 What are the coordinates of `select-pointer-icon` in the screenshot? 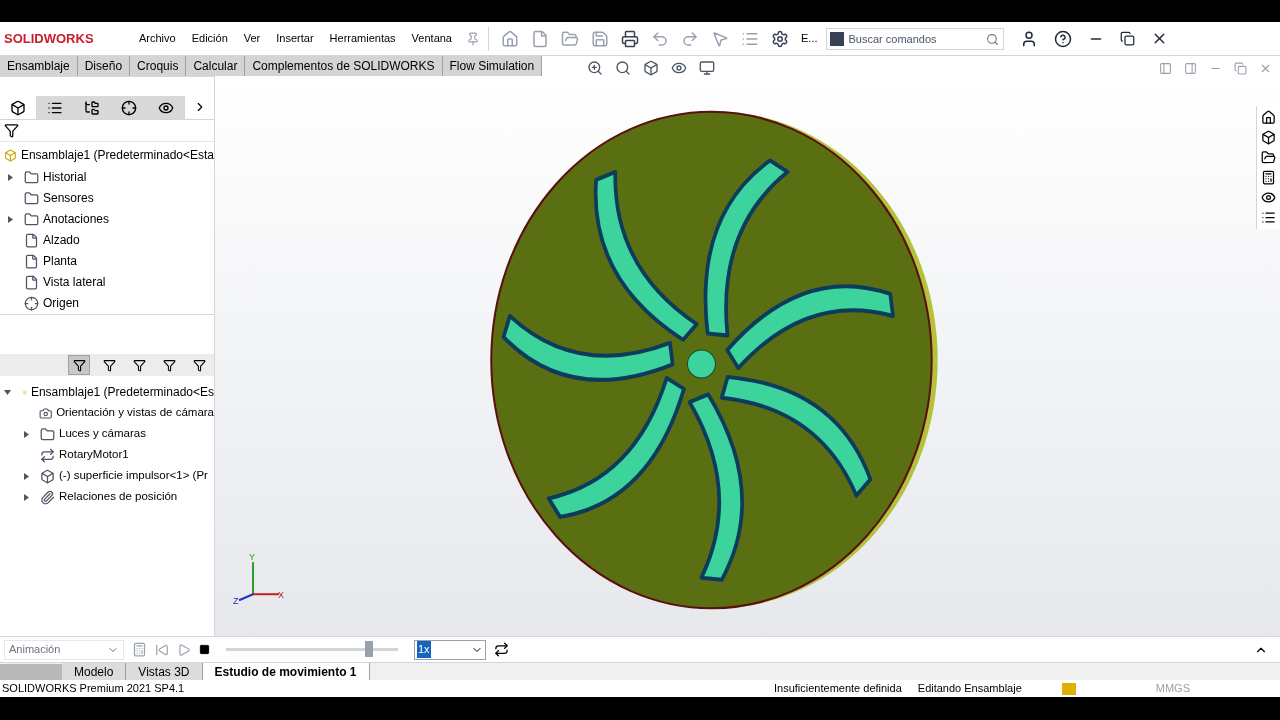 It's located at (720, 38).